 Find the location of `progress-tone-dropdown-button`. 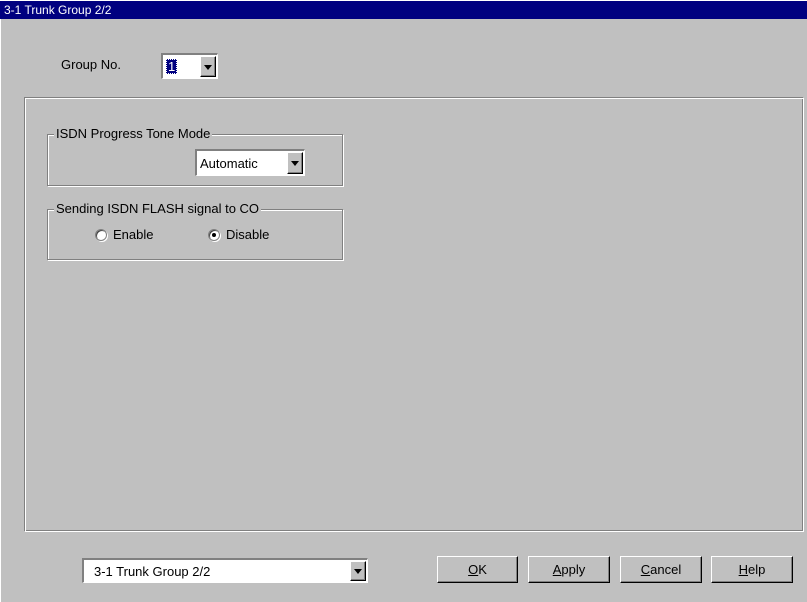

progress-tone-dropdown-button is located at coordinates (295, 163).